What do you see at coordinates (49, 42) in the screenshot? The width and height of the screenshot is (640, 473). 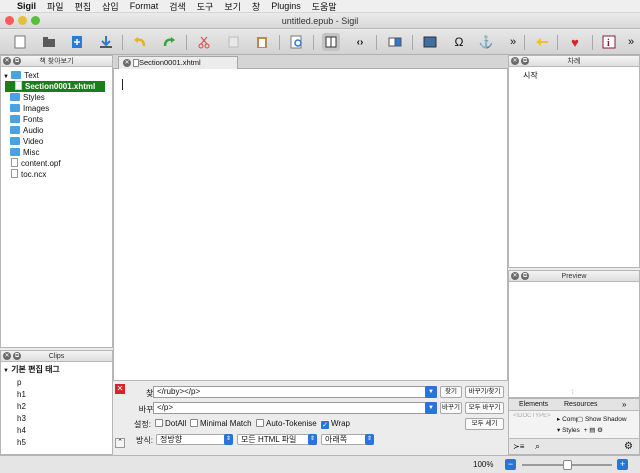 I see `open-folder-icon` at bounding box center [49, 42].